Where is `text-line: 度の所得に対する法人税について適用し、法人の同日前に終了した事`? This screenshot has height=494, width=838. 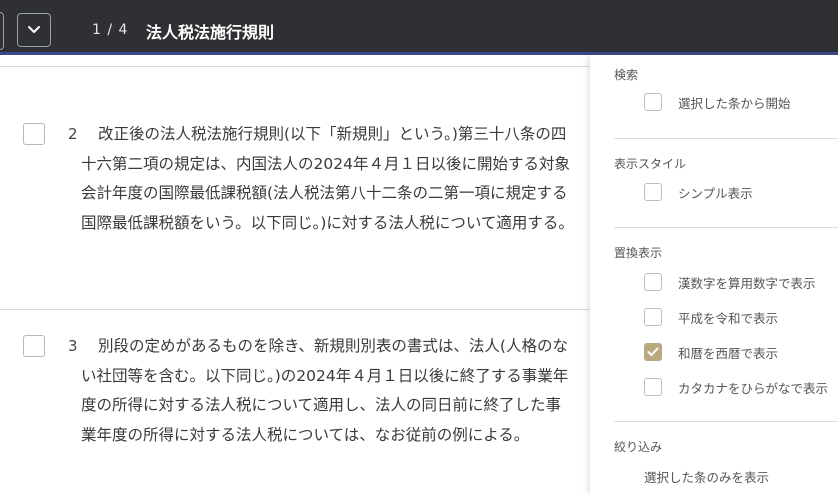 text-line: 度の所得に対する法人税について適用し、法人の同日前に終了した事 is located at coordinates (321, 405).